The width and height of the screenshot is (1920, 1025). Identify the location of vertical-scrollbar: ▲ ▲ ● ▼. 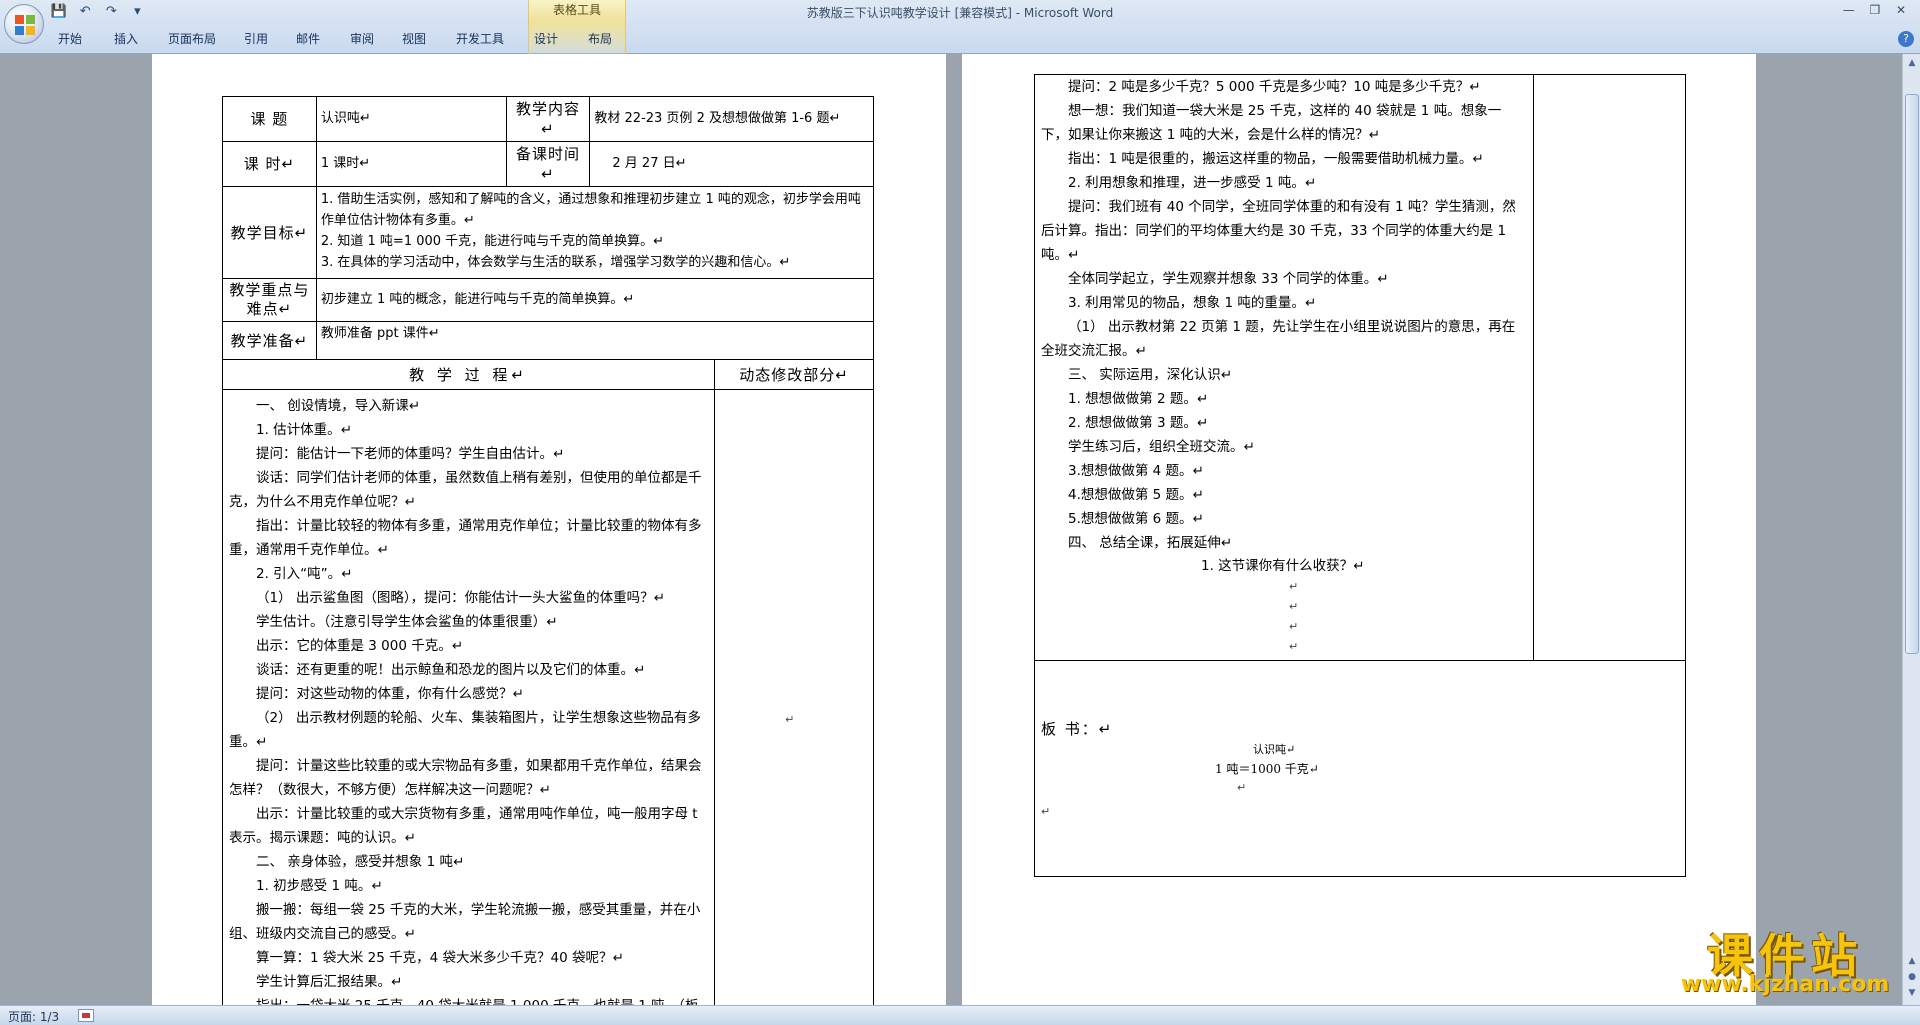
(1911, 529).